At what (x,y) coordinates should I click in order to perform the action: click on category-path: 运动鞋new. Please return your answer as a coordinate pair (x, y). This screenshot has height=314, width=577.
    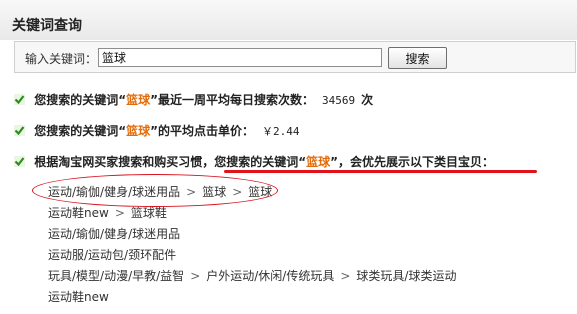
    Looking at the image, I should click on (252, 297).